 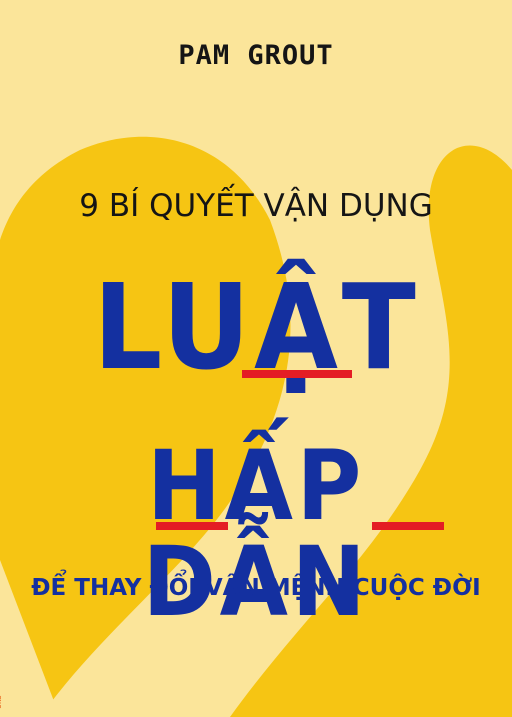 What do you see at coordinates (256, 206) in the screenshot?
I see `subtitle: 9 BÍ QUYẾT VẬN DỤNG` at bounding box center [256, 206].